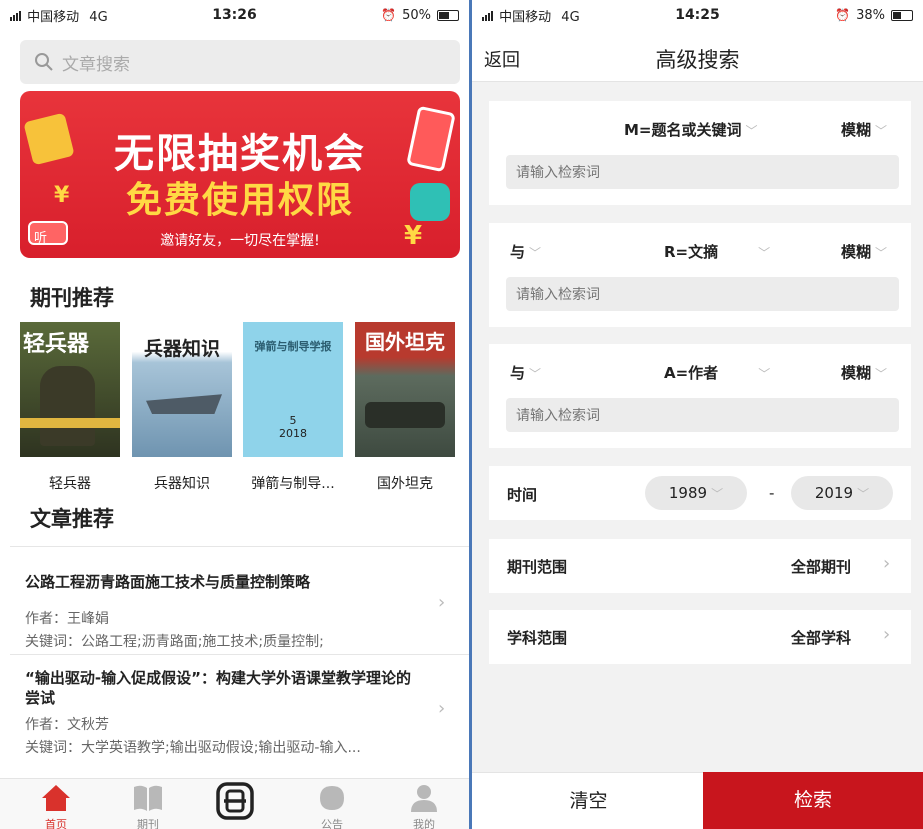  What do you see at coordinates (182, 389) in the screenshot?
I see `journal-cover: 兵器知识` at bounding box center [182, 389].